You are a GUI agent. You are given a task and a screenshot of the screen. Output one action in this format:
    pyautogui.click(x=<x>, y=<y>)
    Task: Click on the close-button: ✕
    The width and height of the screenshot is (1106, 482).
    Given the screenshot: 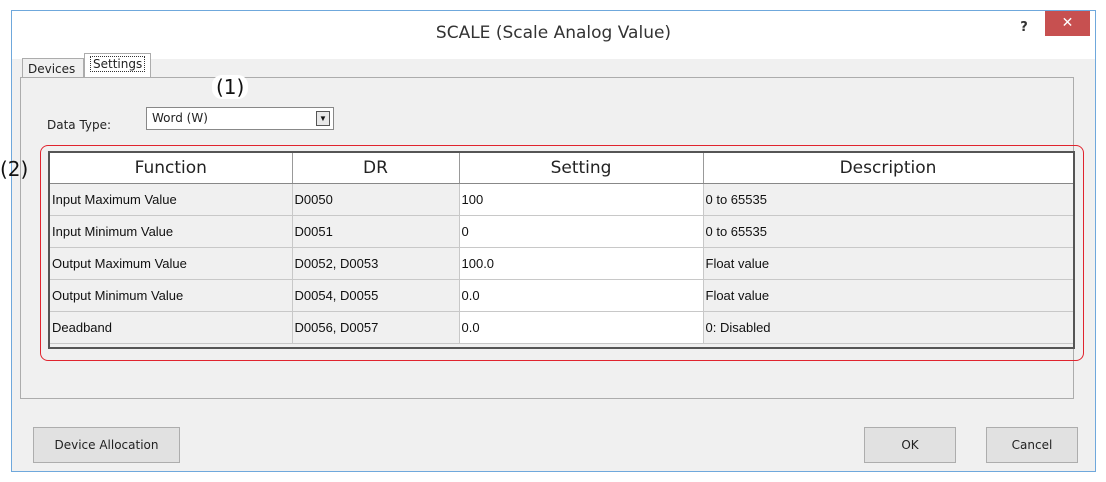 What is the action you would take?
    pyautogui.click(x=1067, y=23)
    